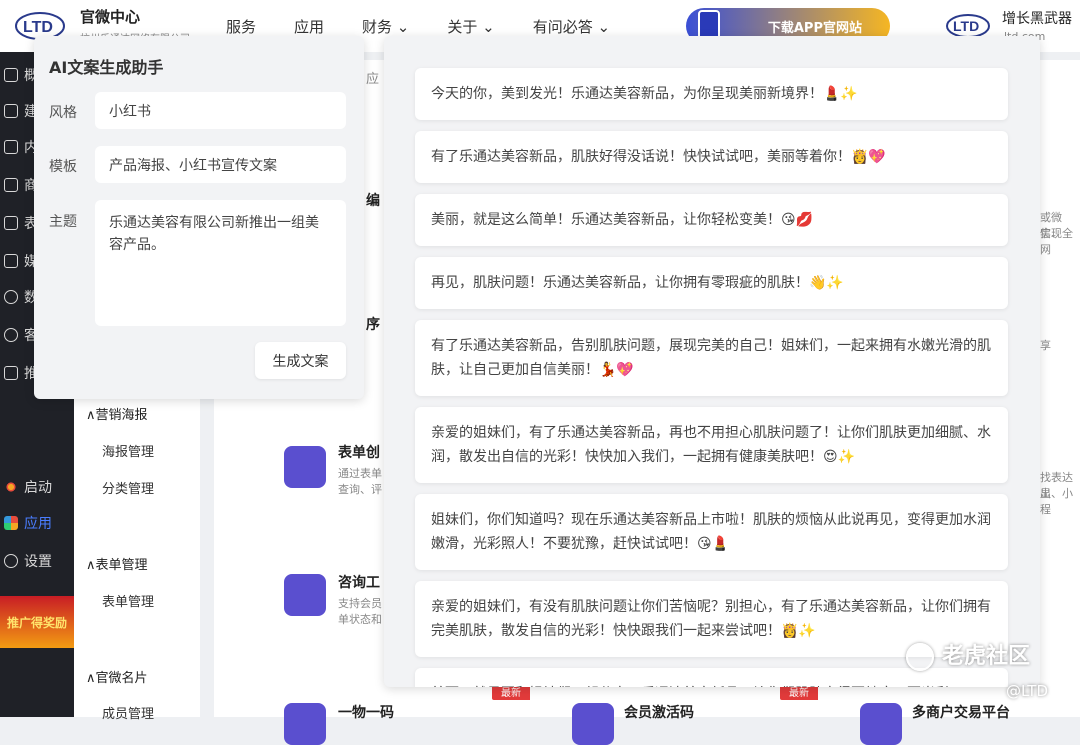  I want to click on nav-item-finance: 财务 ⌄, so click(385, 26).